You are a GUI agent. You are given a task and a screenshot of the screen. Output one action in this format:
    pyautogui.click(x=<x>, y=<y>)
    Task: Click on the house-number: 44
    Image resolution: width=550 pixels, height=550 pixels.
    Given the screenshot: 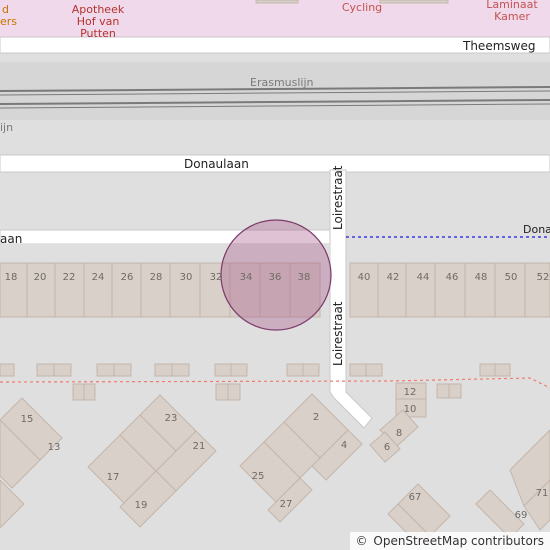 What is the action you would take?
    pyautogui.click(x=423, y=277)
    